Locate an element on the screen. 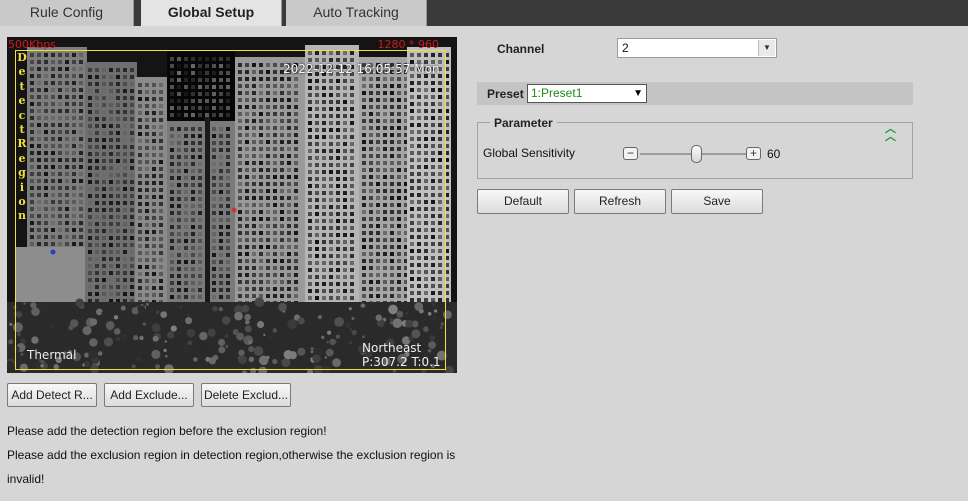 This screenshot has width=968, height=501. plus-icon: + is located at coordinates (753, 153).